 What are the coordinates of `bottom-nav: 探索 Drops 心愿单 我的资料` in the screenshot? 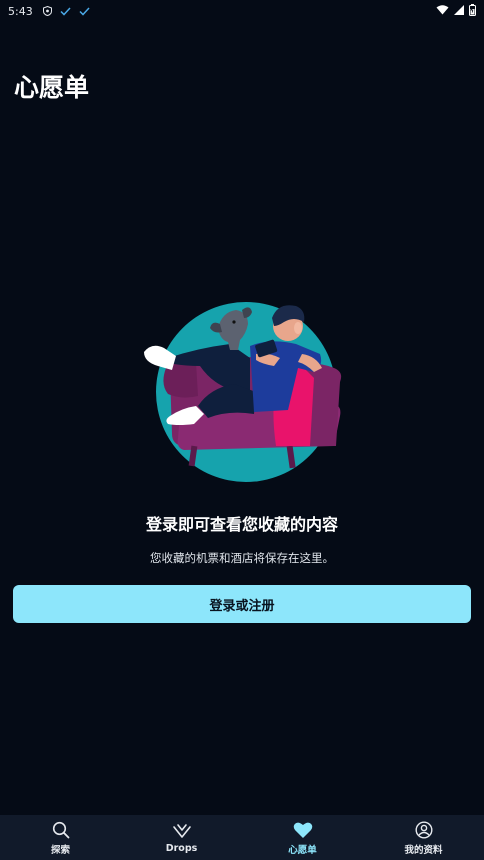 It's located at (242, 837).